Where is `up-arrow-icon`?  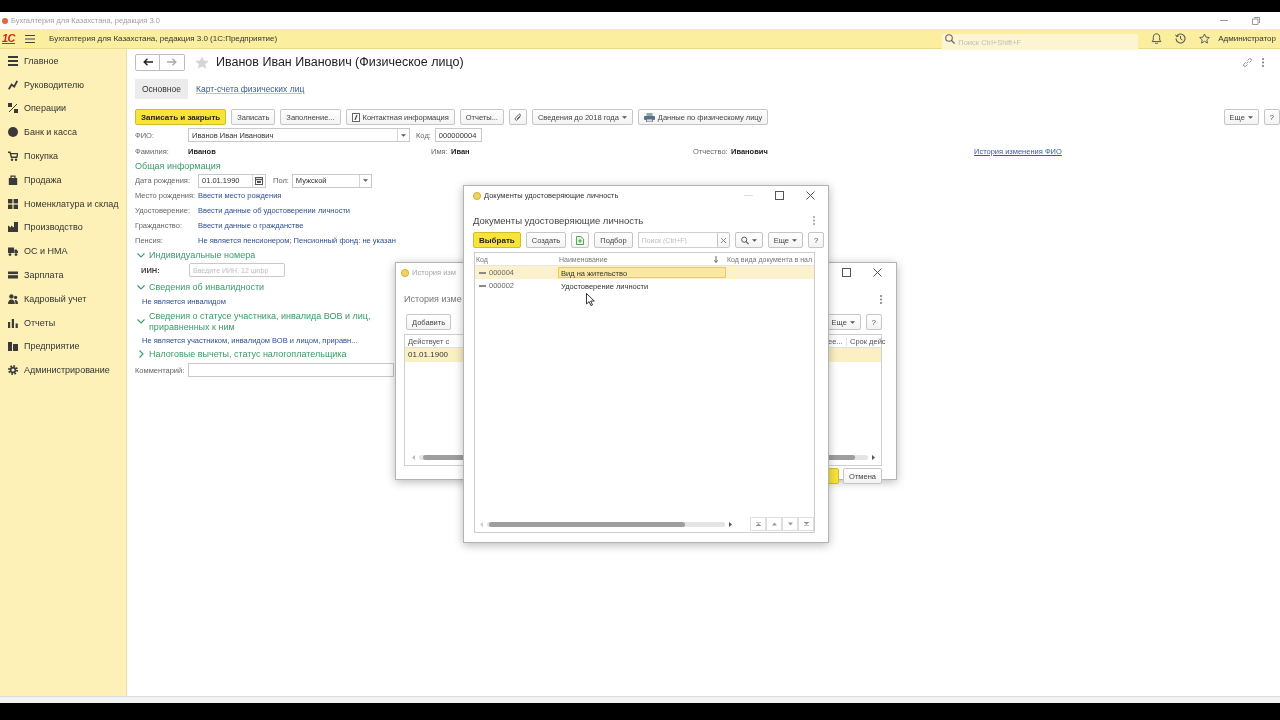
up-arrow-icon is located at coordinates (774, 524).